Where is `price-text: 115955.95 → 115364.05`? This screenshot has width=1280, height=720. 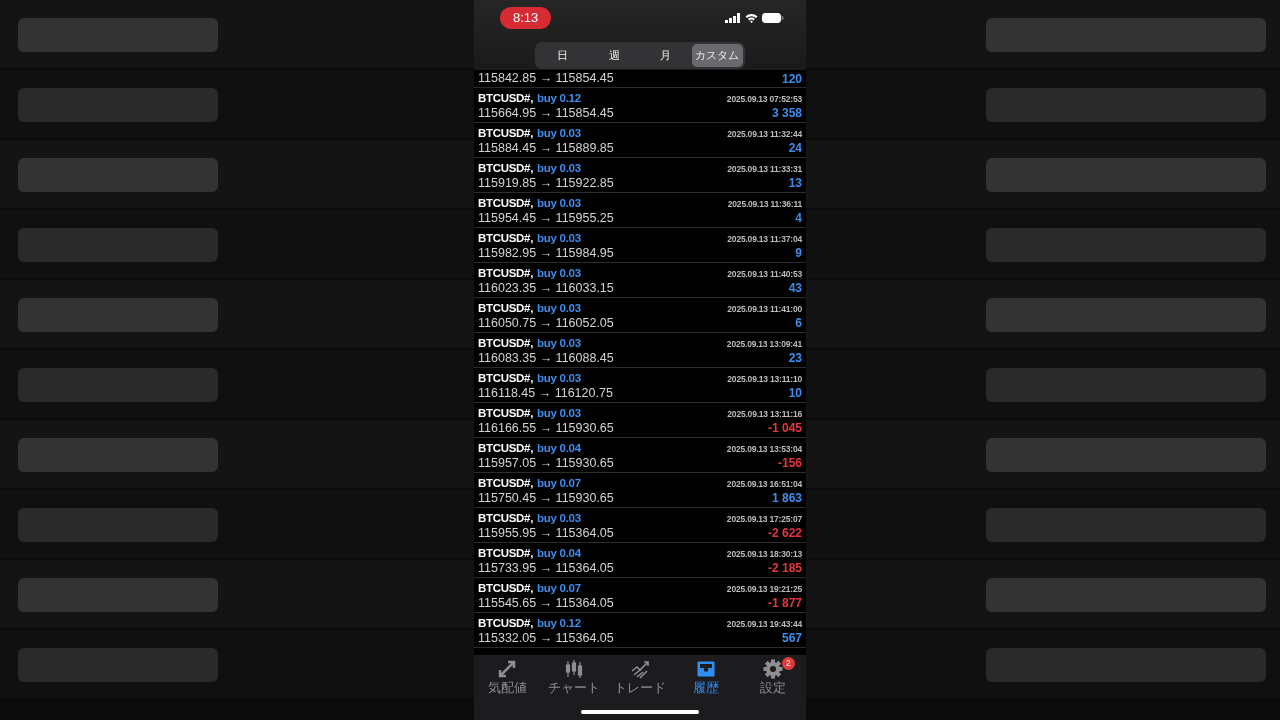 price-text: 115955.95 → 115364.05 is located at coordinates (546, 533).